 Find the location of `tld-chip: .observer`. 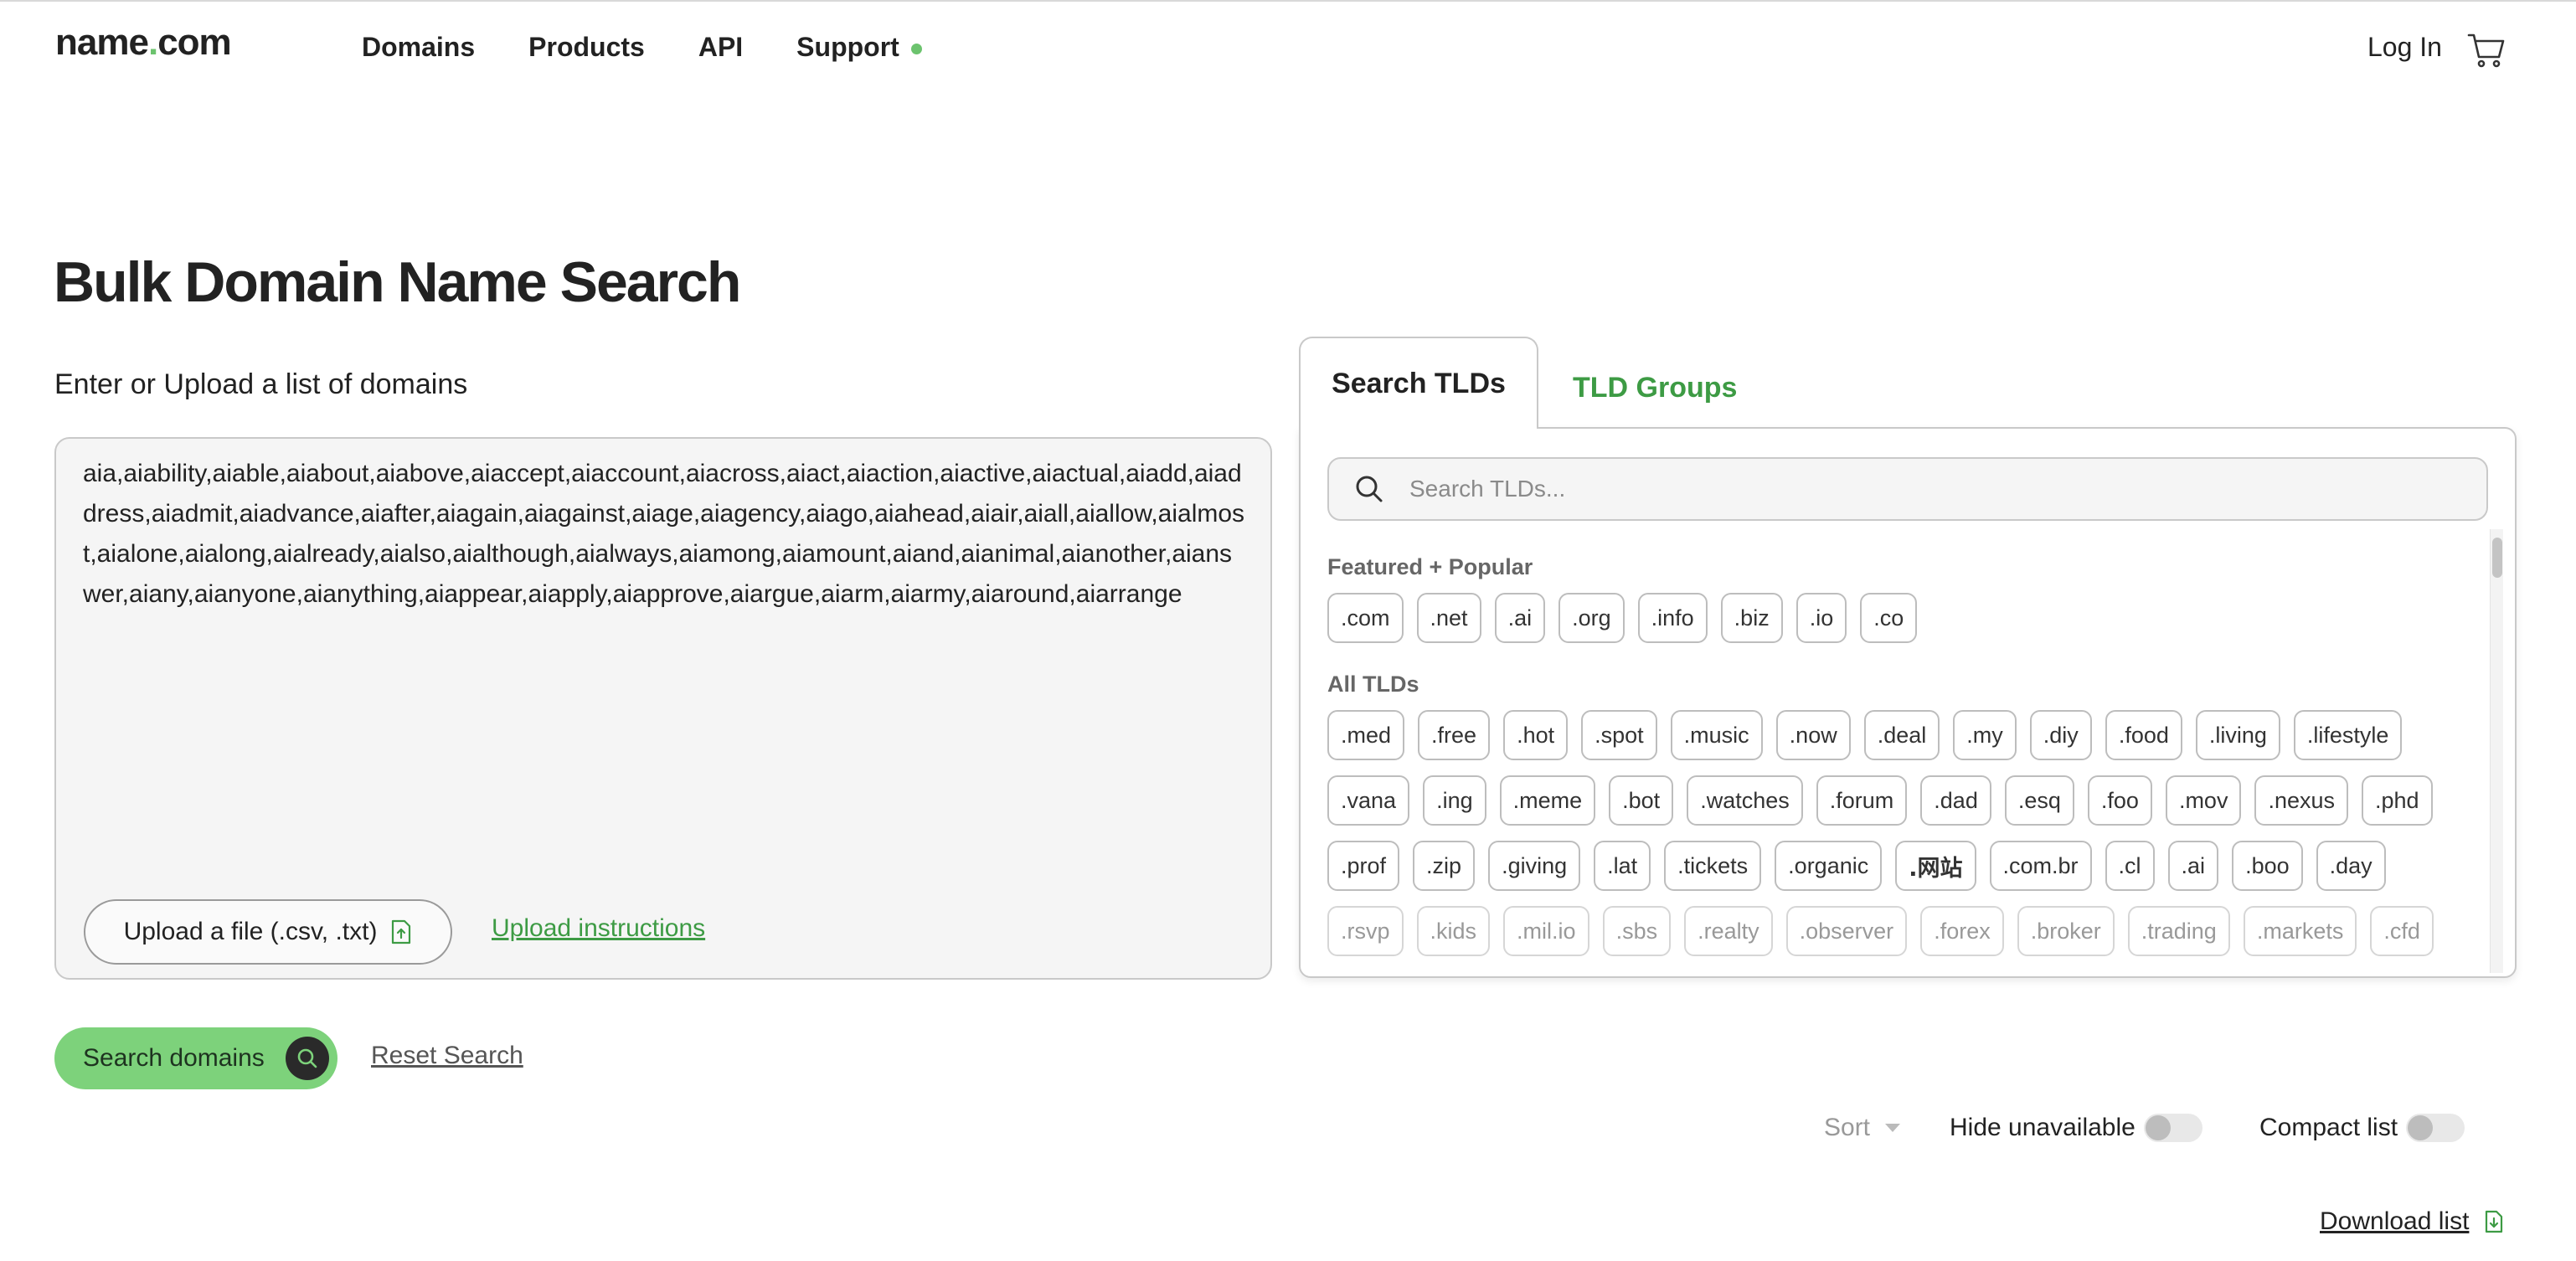

tld-chip: .observer is located at coordinates (1847, 931).